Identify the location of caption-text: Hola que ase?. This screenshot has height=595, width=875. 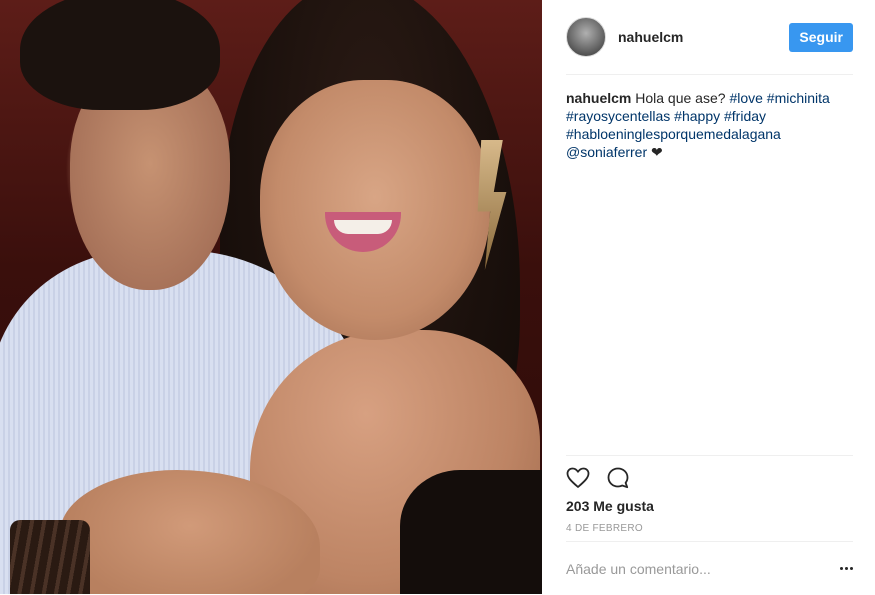
(680, 98).